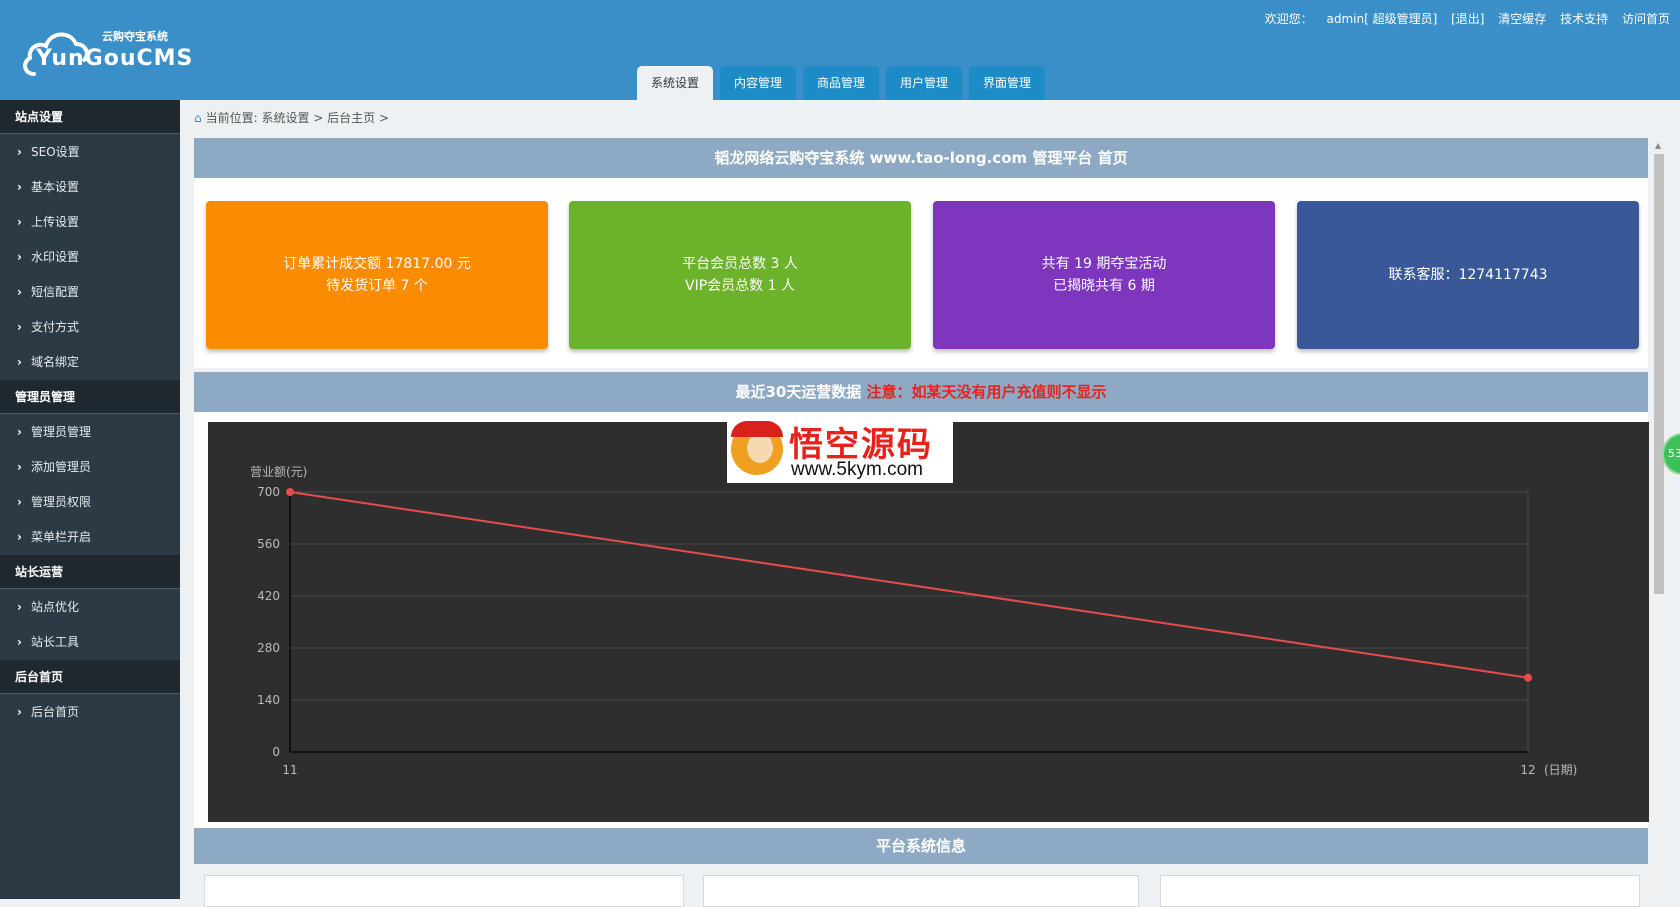 The image size is (1680, 907). What do you see at coordinates (90, 117) in the screenshot?
I see `sidebar-group-site-settings: 站点设置` at bounding box center [90, 117].